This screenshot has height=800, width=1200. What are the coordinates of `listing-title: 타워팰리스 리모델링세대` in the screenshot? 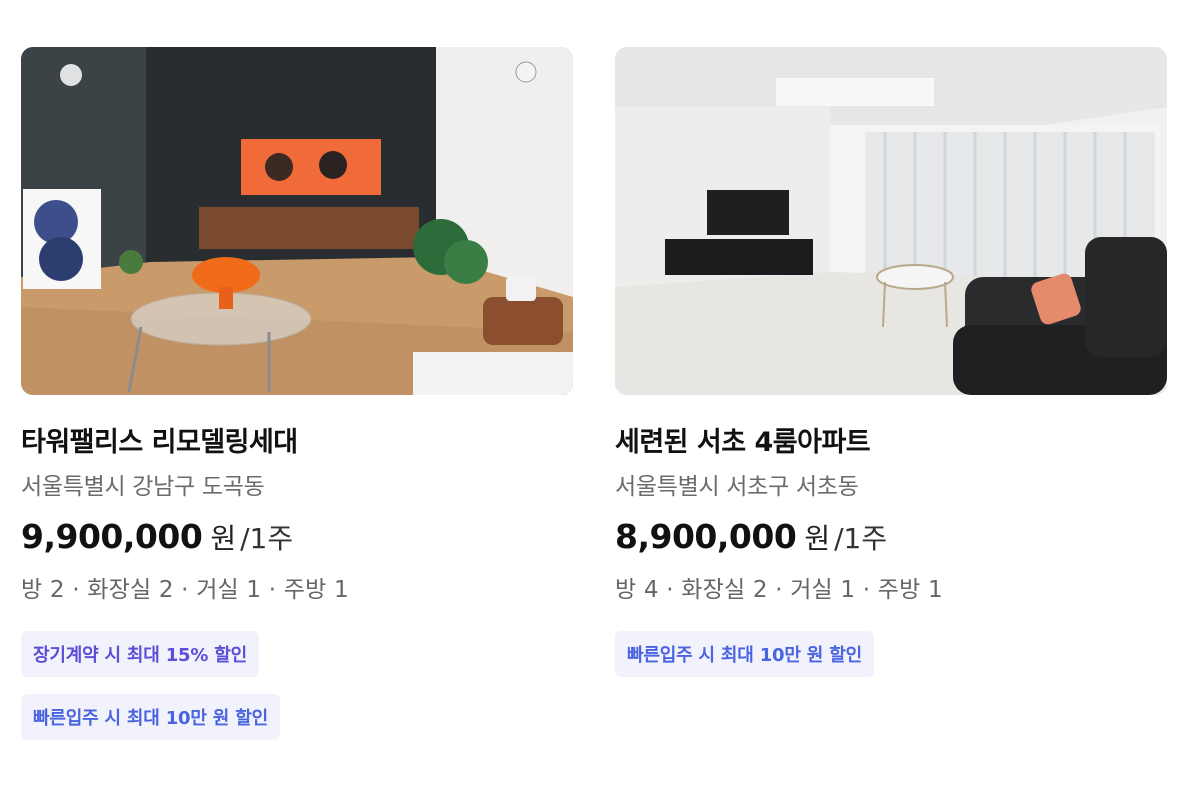 It's located at (297, 443).